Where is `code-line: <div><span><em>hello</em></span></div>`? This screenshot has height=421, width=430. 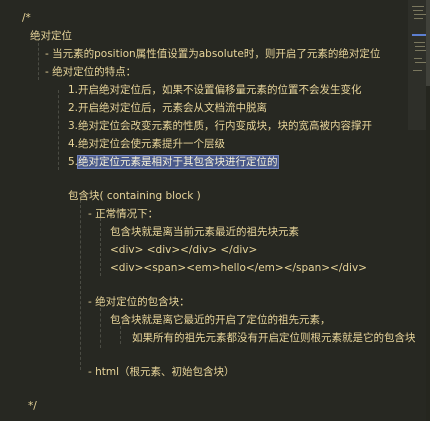
code-line: <div><span><em>hello</em></span></div> is located at coordinates (238, 268).